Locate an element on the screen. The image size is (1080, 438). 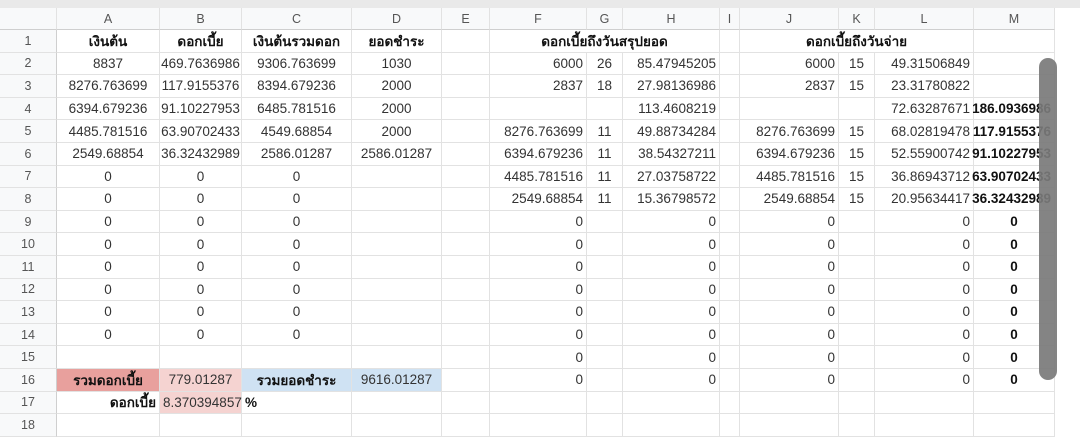
cell-d3: 2000 is located at coordinates (397, 86).